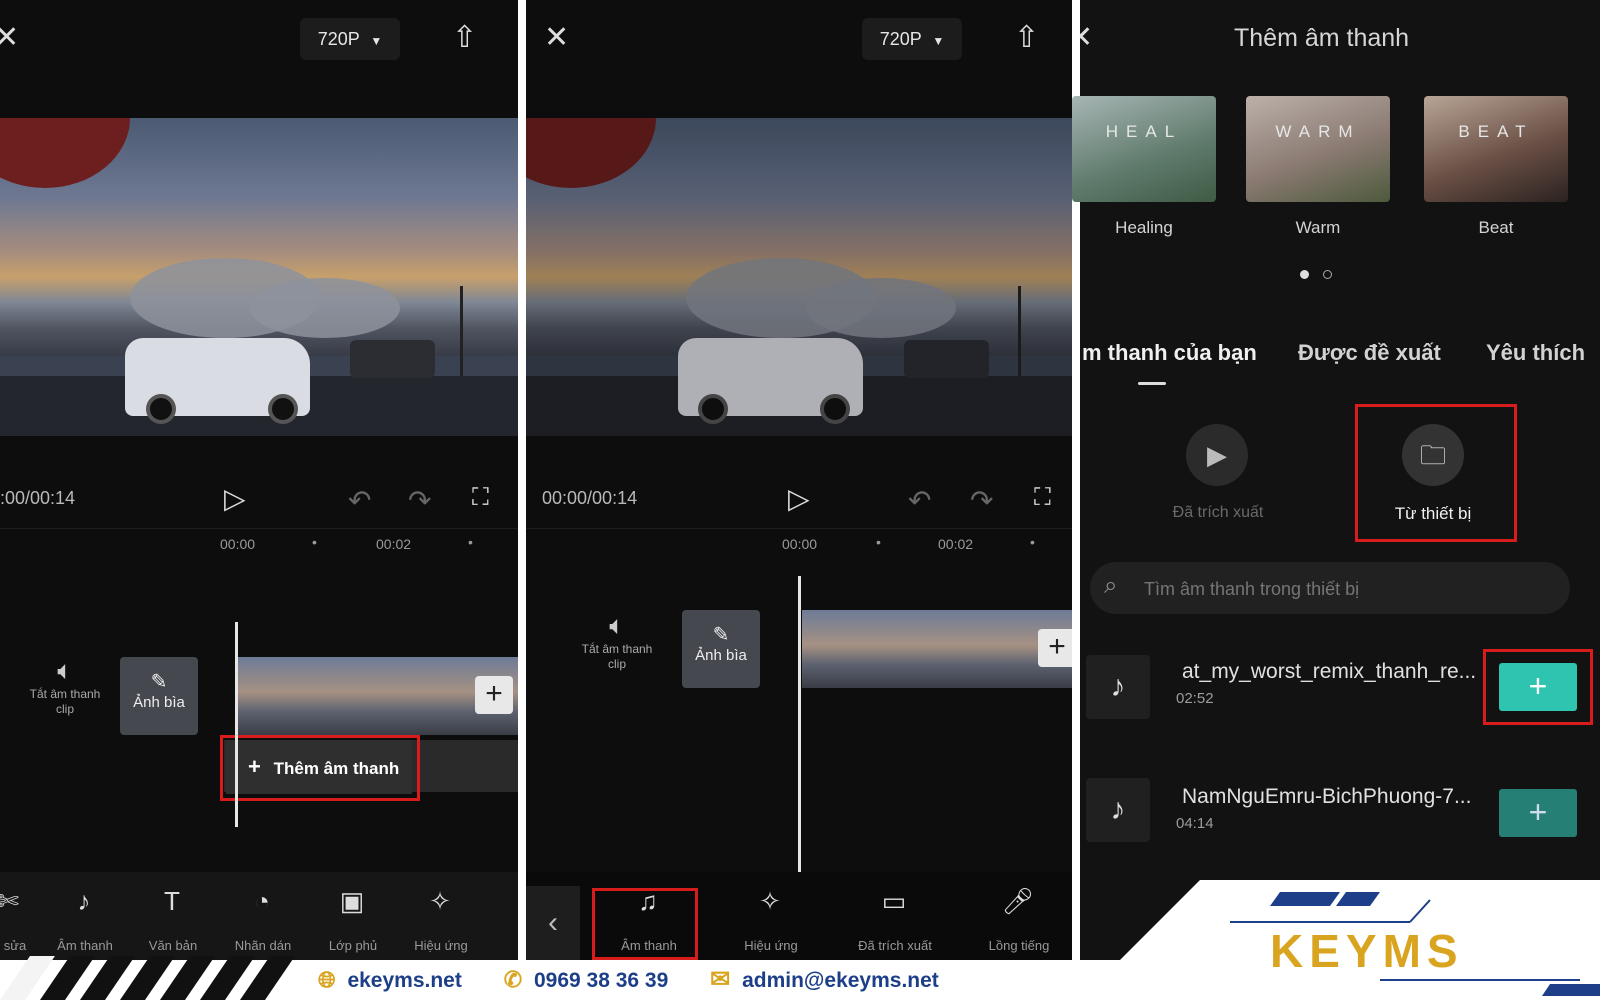 The image size is (1600, 1001). What do you see at coordinates (353, 945) in the screenshot?
I see `tool-label: Lớp phủ` at bounding box center [353, 945].